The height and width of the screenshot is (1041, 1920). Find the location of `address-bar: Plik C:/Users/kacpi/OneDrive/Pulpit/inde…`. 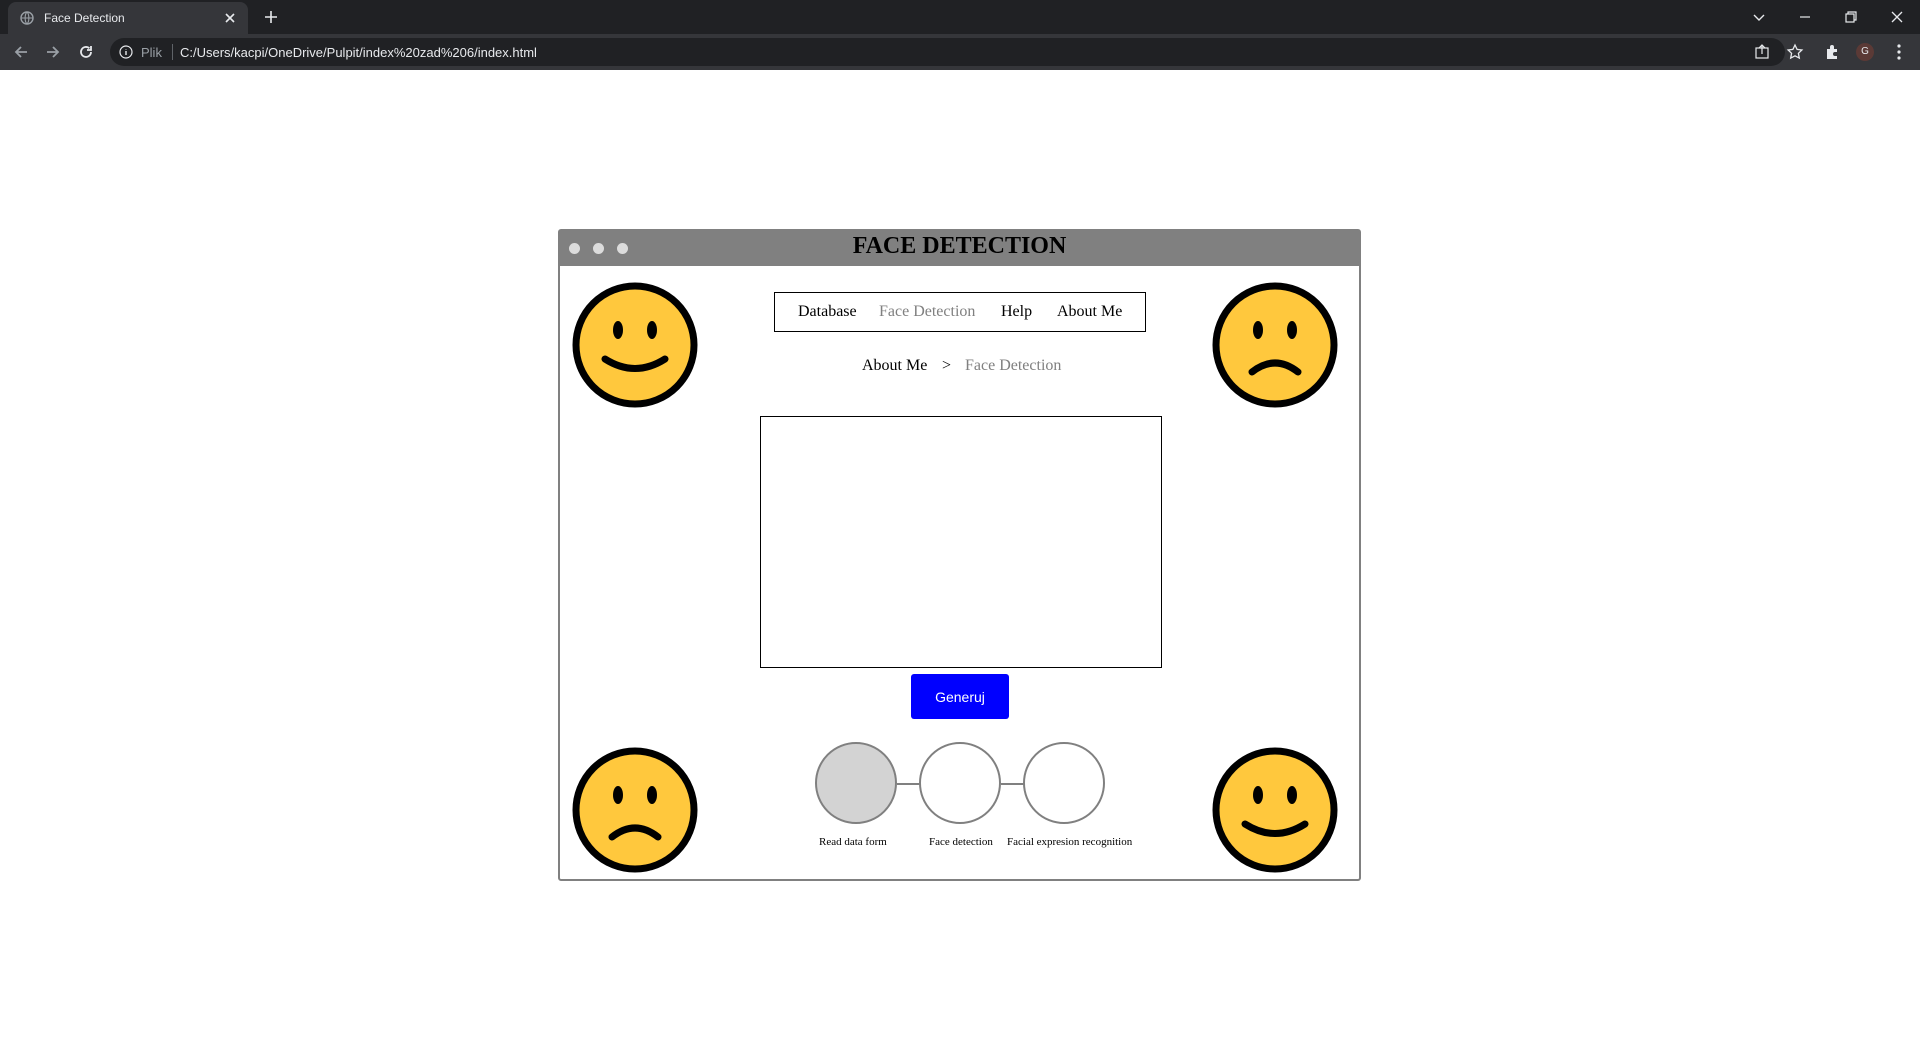

address-bar: Plik C:/Users/kacpi/OneDrive/Pulpit/inde… is located at coordinates (947, 52).